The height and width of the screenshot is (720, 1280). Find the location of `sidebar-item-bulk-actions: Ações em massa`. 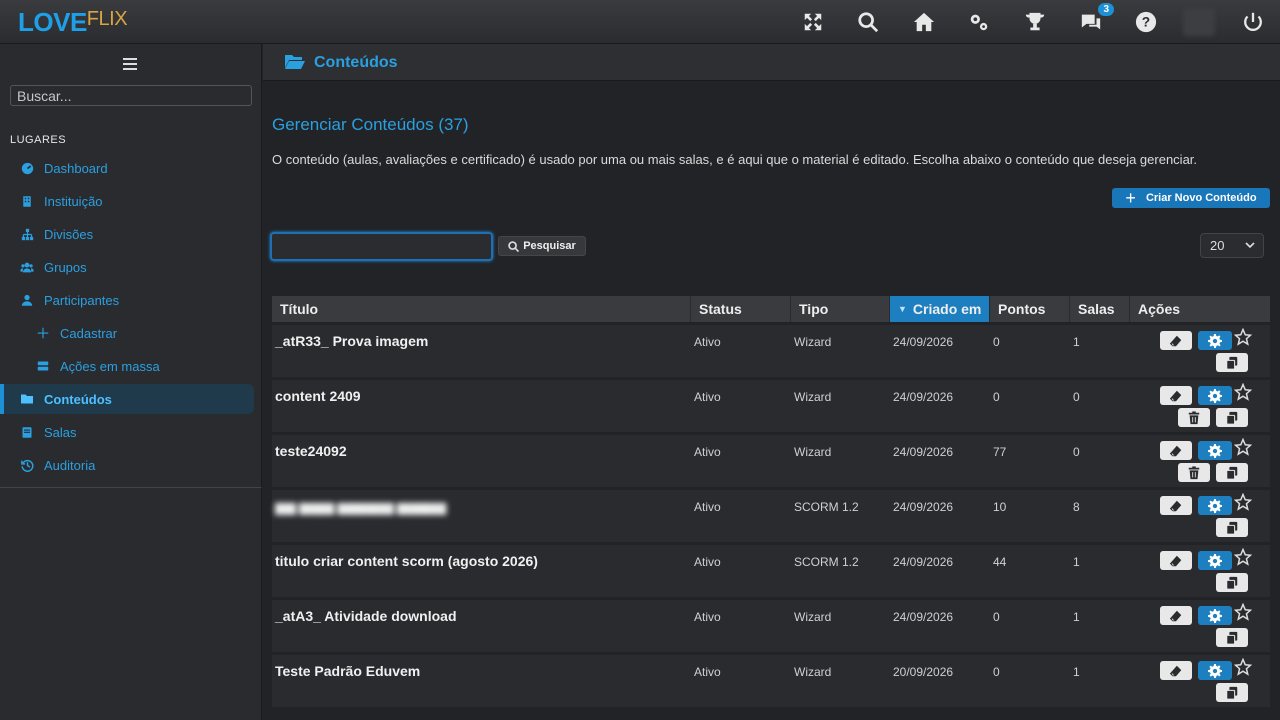

sidebar-item-bulk-actions: Ações em massa is located at coordinates (127, 366).